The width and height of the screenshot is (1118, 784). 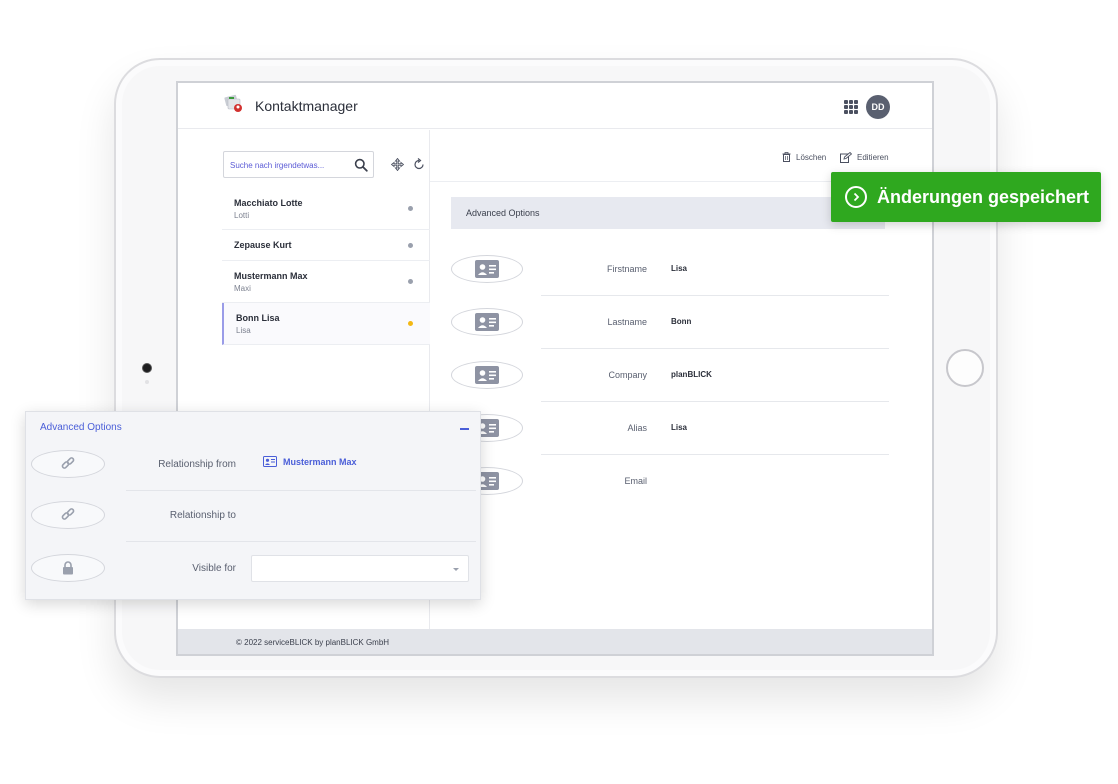 What do you see at coordinates (289, 165) in the screenshot?
I see `search-input` at bounding box center [289, 165].